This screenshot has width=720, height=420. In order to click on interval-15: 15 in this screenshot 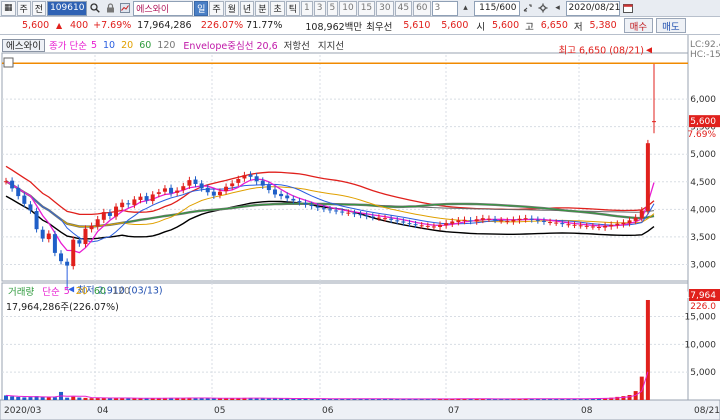, I will do `click(366, 8)`.